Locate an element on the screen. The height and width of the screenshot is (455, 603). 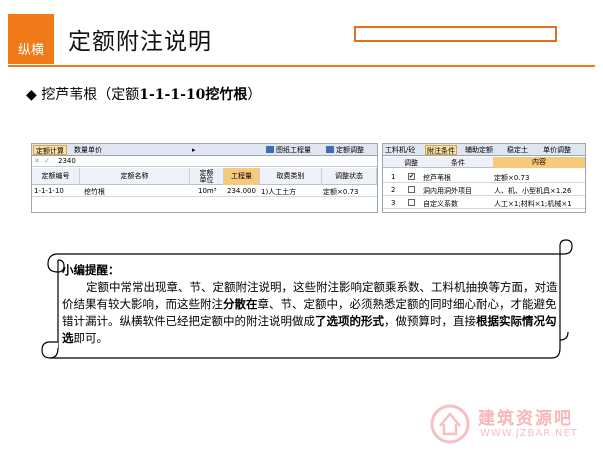
section-heading: ◆ 挖芦苇根（定额1-1-1-10挖竹根） is located at coordinates (143, 94).